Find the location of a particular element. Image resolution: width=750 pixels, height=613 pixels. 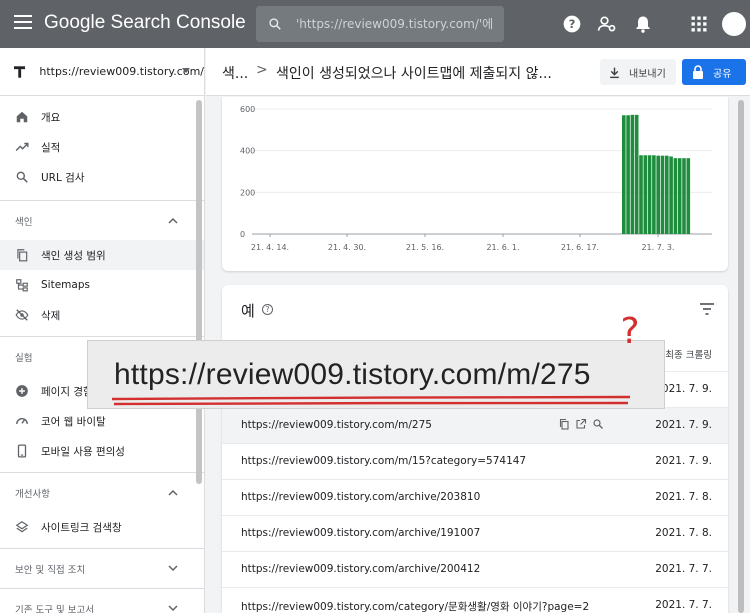

phone-icon is located at coordinates (22, 451).